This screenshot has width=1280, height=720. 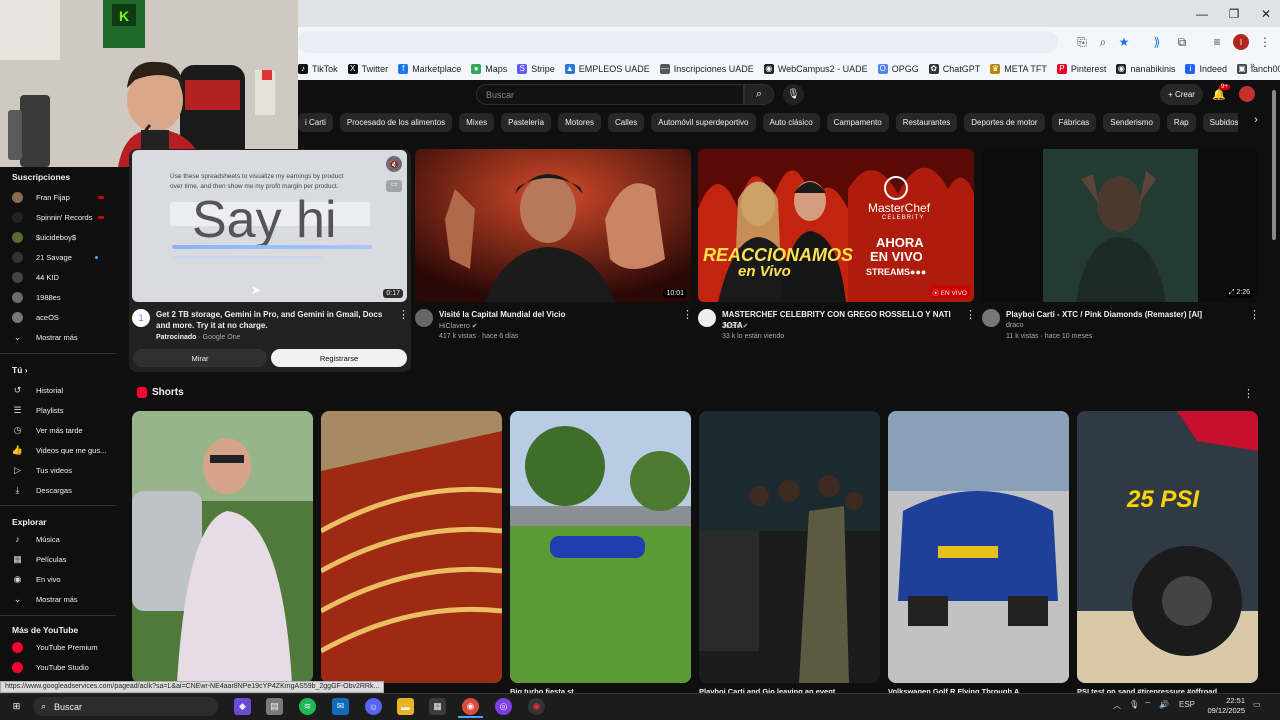 I want to click on tray-chevron-icon: ︿, so click(x=1117, y=705).